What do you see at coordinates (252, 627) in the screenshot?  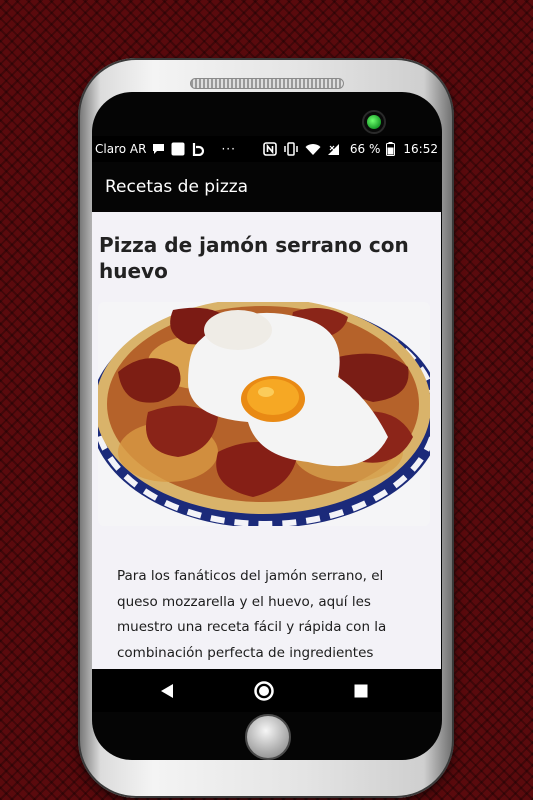 I see `description-line: muestro una receta fácil y rápida con la` at bounding box center [252, 627].